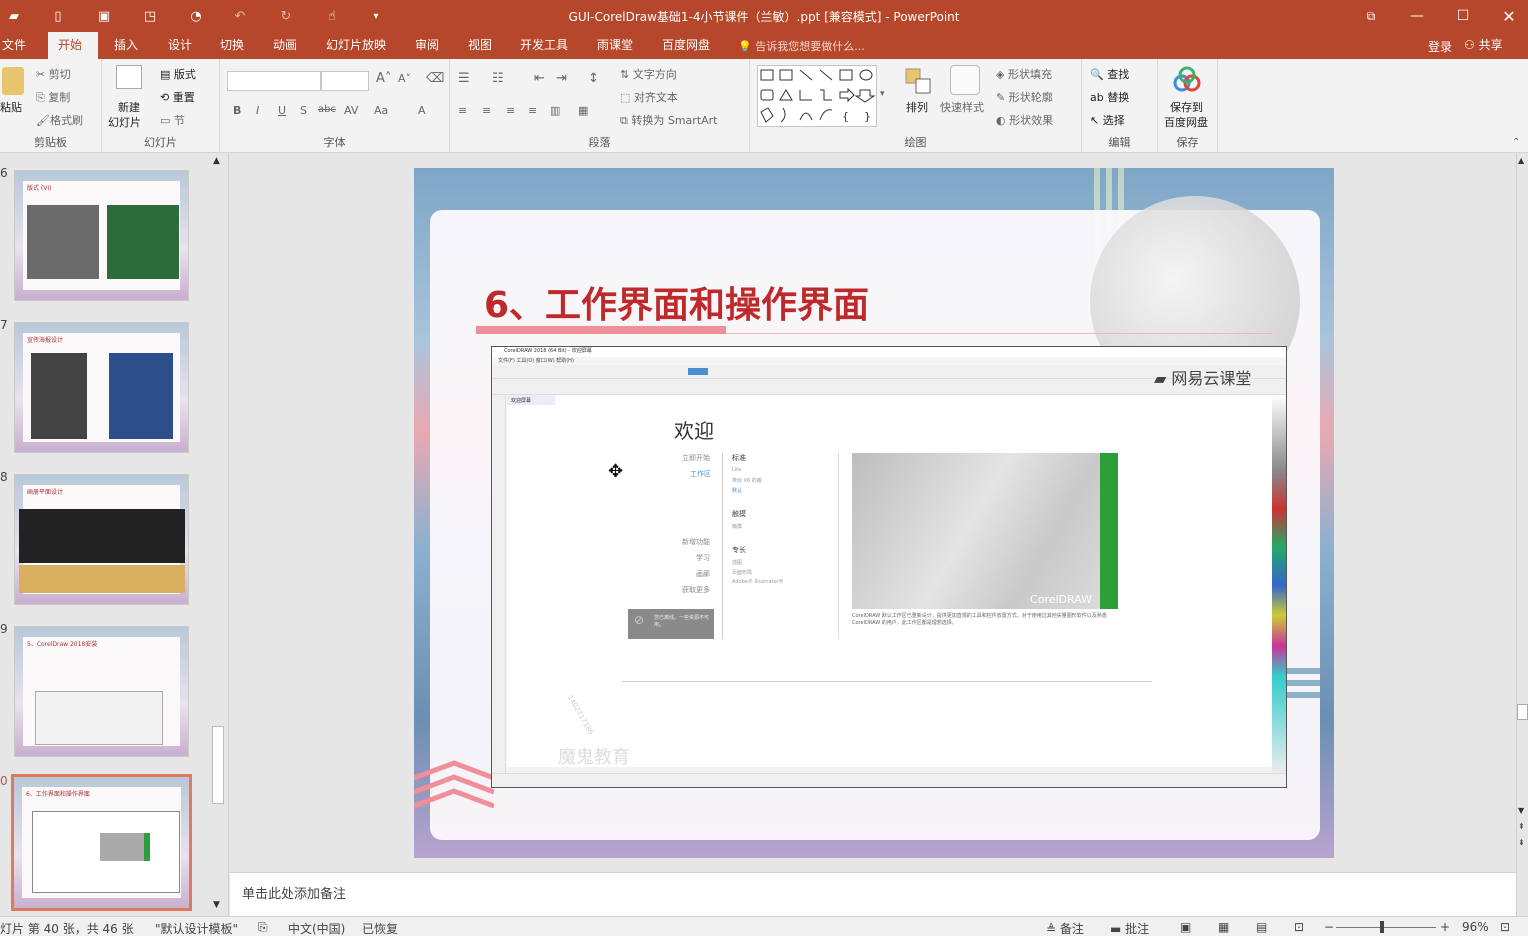  Describe the element at coordinates (11, 107) in the screenshot. I see `paste-button: 粘贴` at that location.